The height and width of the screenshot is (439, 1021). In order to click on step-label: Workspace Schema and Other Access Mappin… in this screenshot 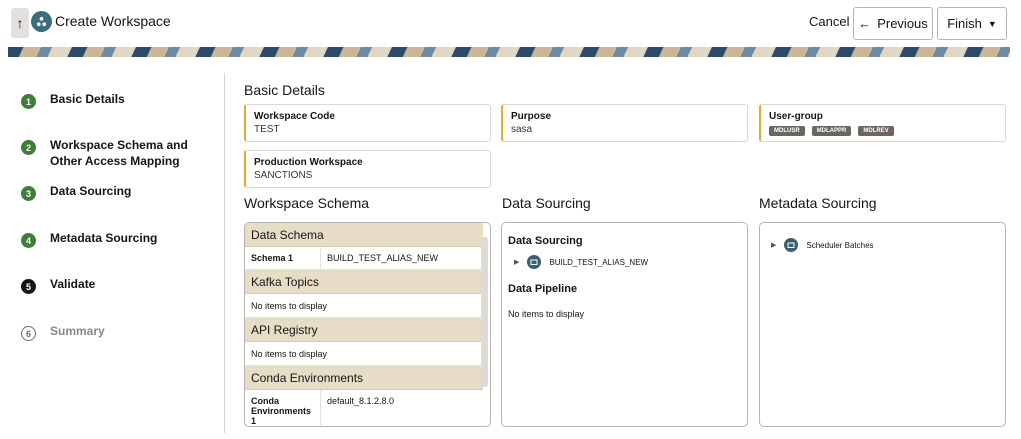, I will do `click(119, 153)`.